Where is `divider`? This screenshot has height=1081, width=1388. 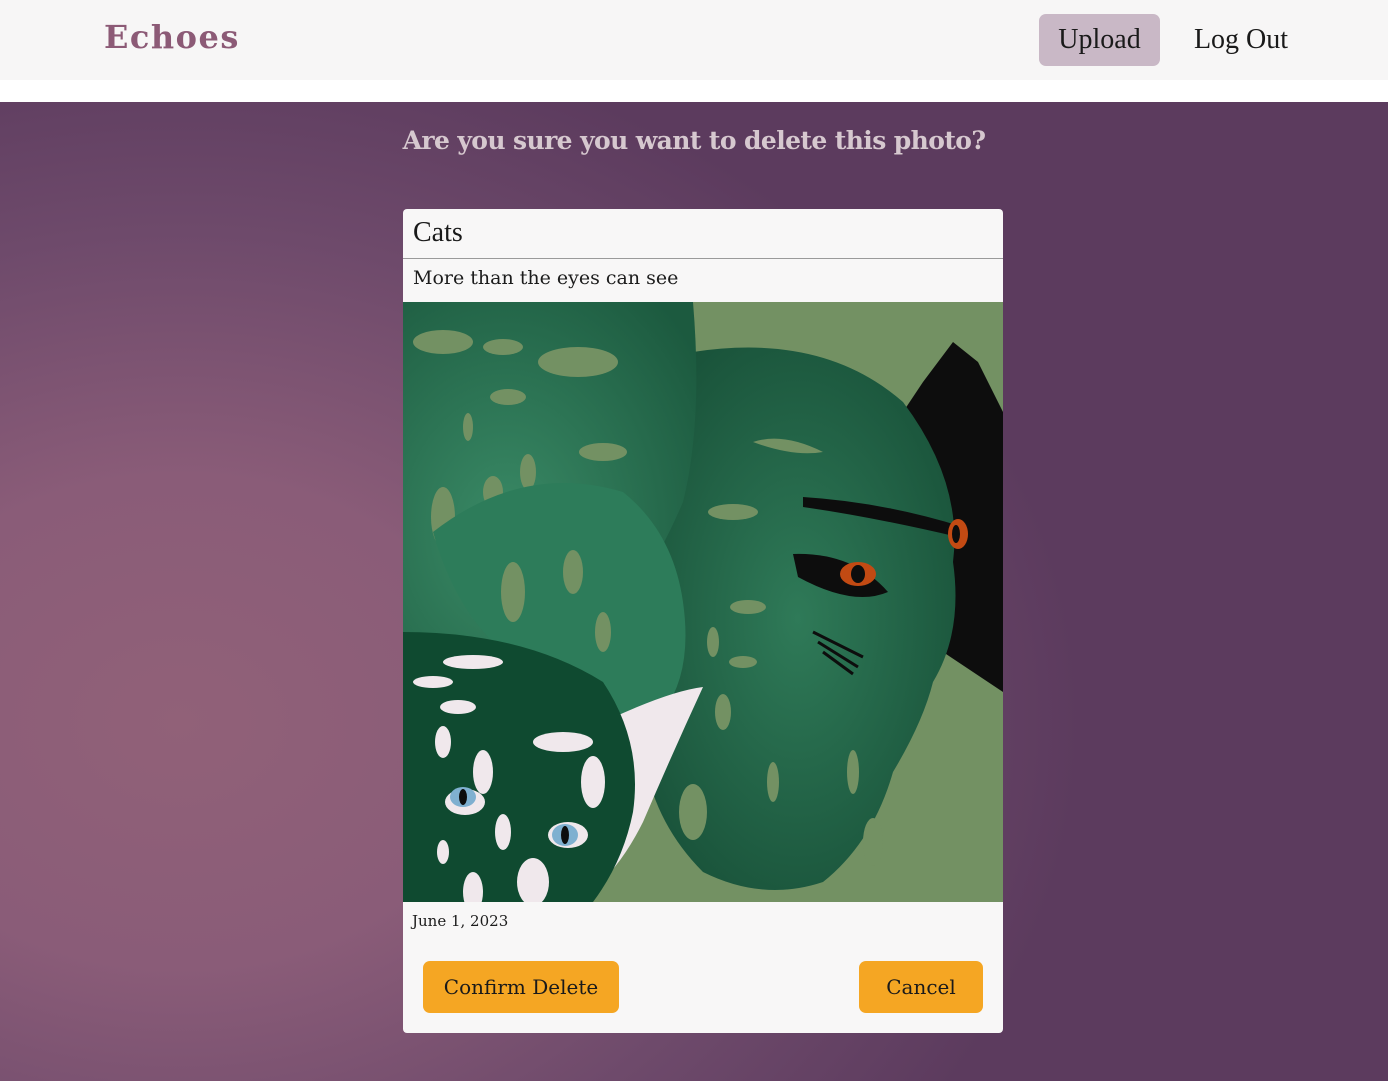 divider is located at coordinates (703, 258).